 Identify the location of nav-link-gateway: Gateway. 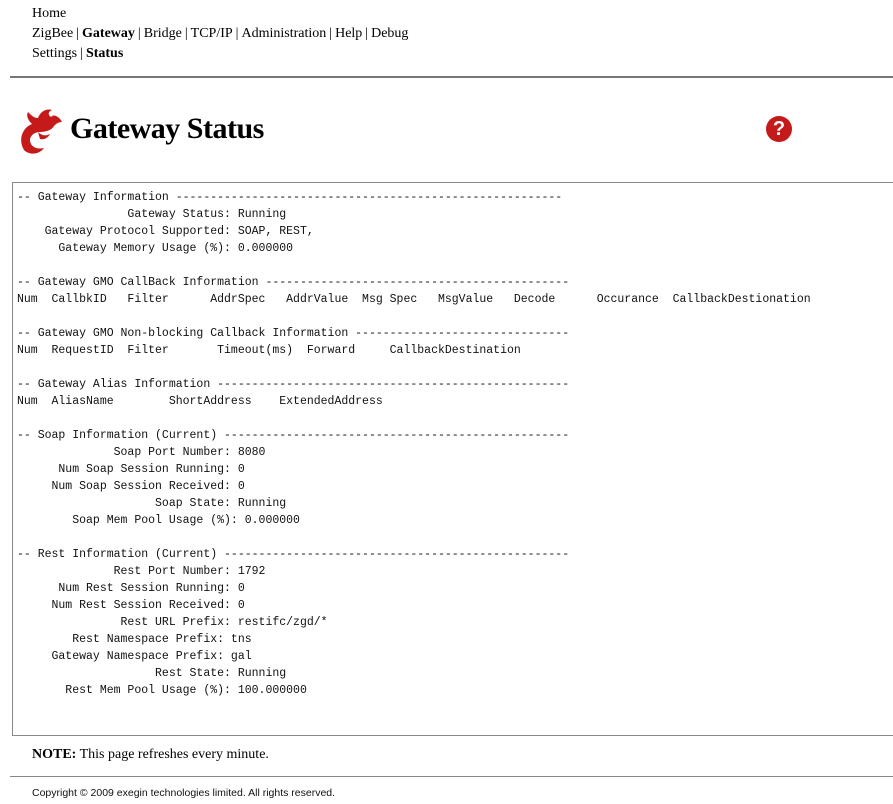
(108, 33).